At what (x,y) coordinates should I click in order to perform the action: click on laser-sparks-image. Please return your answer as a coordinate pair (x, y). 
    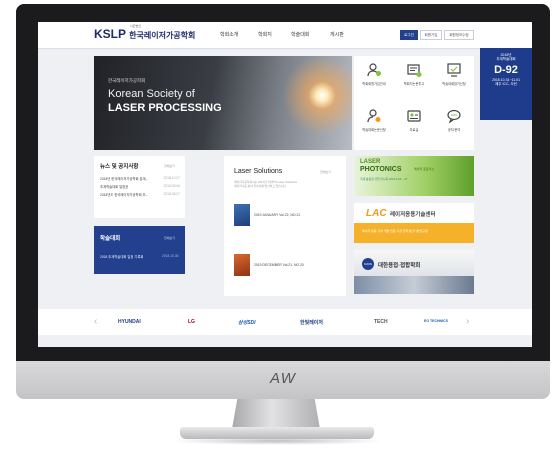
    Looking at the image, I should click on (298, 103).